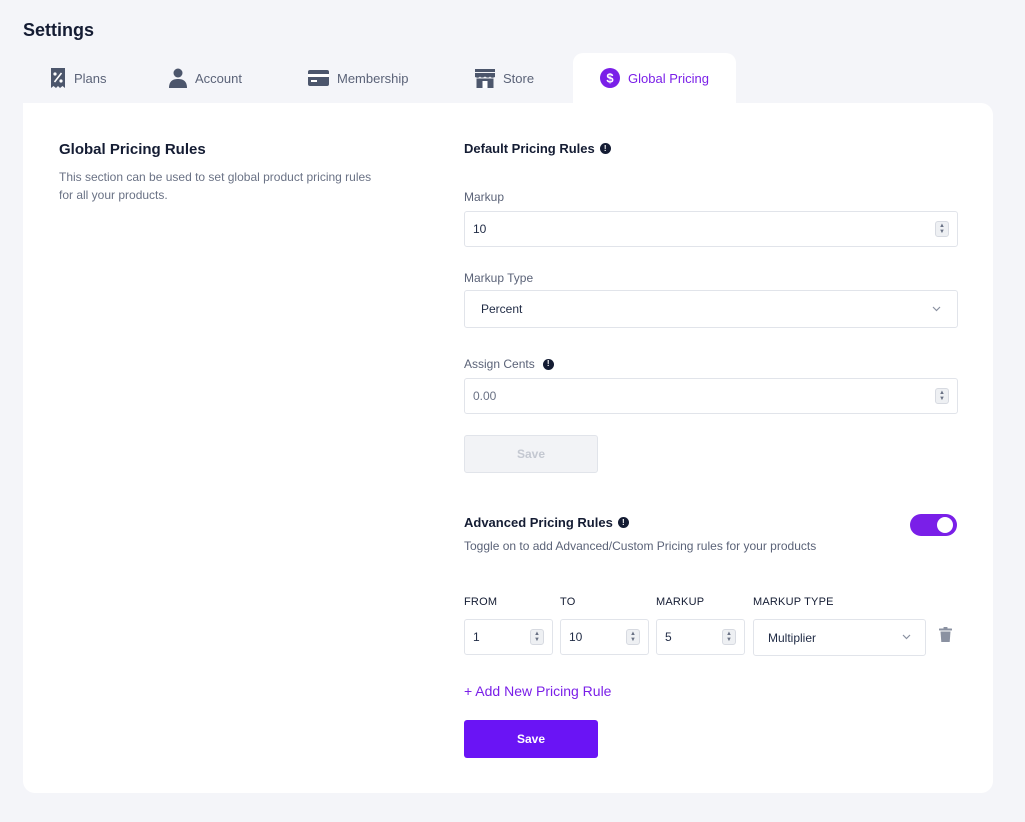 Image resolution: width=1025 pixels, height=822 pixels. I want to click on tab-membership-label: Membership, so click(373, 78).